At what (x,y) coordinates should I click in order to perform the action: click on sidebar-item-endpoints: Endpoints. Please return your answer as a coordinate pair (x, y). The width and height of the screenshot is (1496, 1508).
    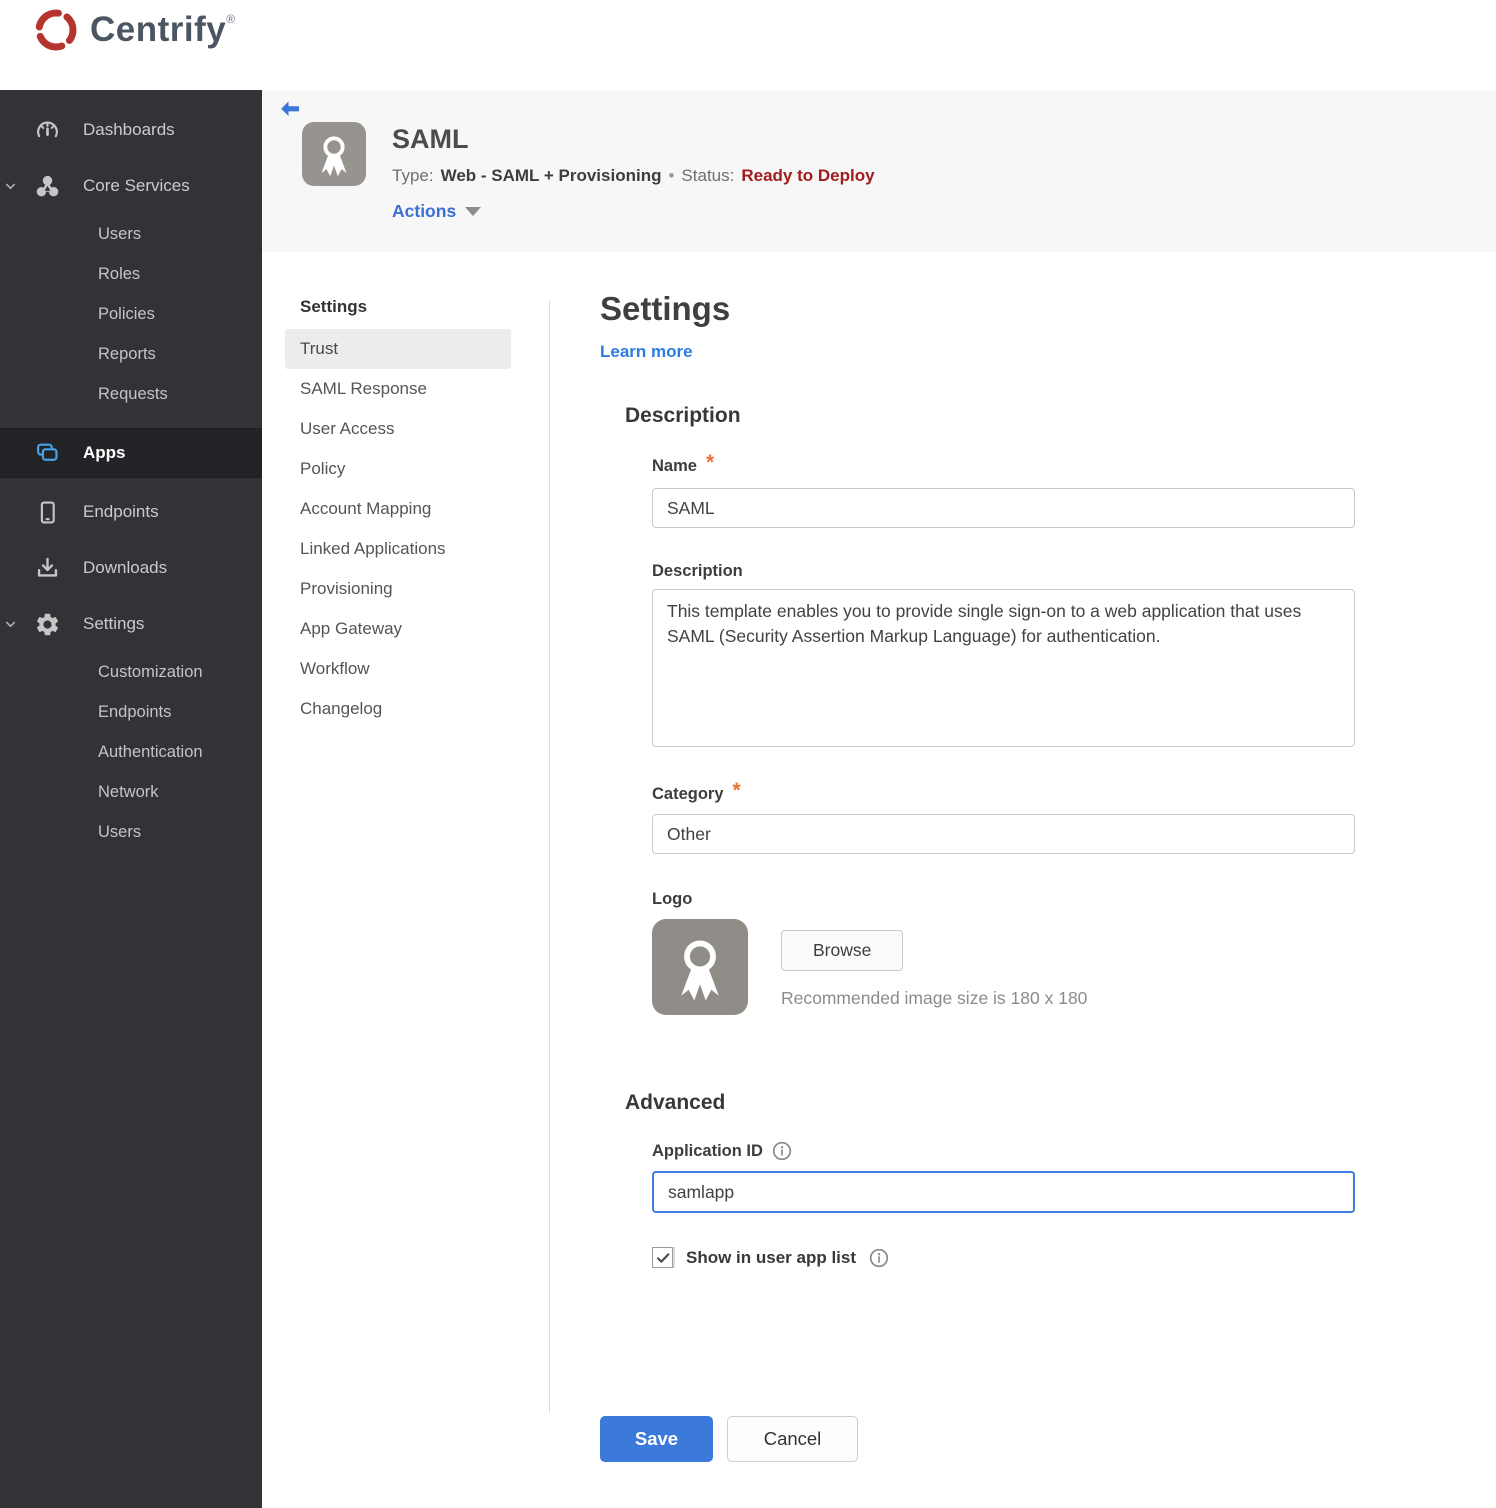
    Looking at the image, I should click on (131, 512).